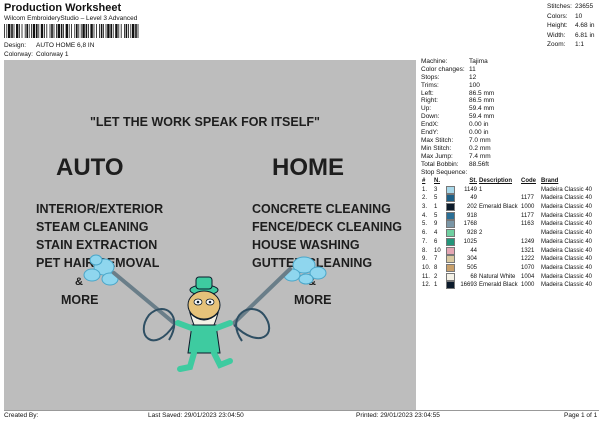 The image size is (600, 424). Describe the element at coordinates (528, 241) in the screenshot. I see `thread-code: 1249` at that location.